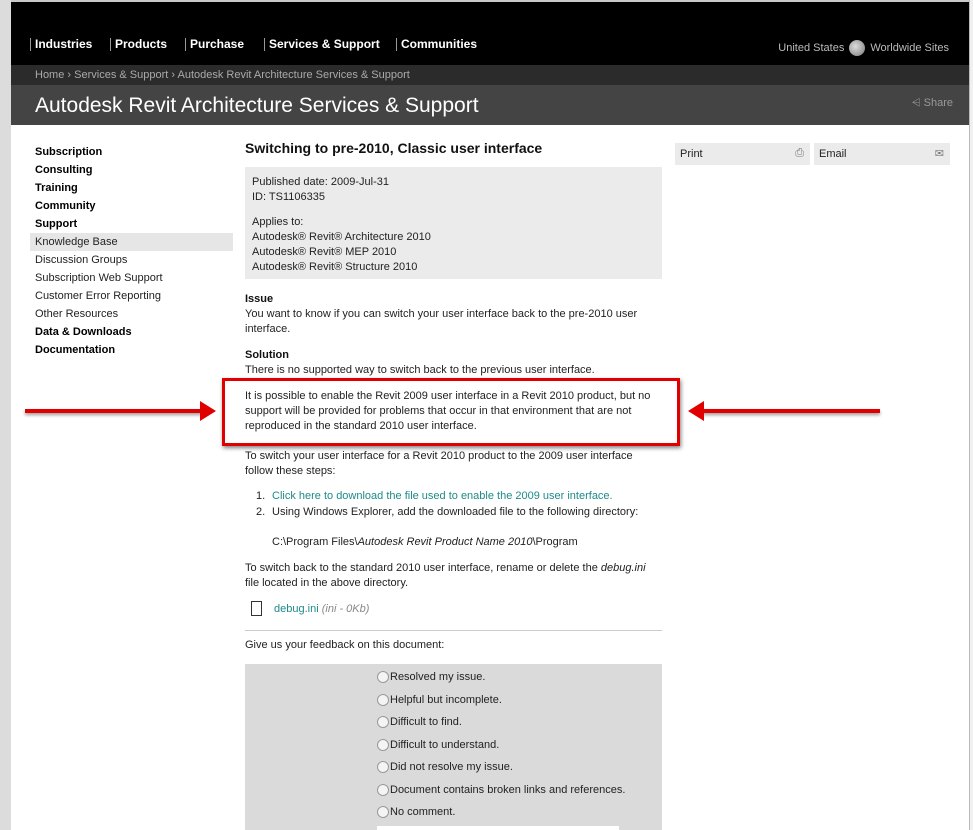  What do you see at coordinates (446, 700) in the screenshot?
I see `radio-label: Helpful but incomplete.` at bounding box center [446, 700].